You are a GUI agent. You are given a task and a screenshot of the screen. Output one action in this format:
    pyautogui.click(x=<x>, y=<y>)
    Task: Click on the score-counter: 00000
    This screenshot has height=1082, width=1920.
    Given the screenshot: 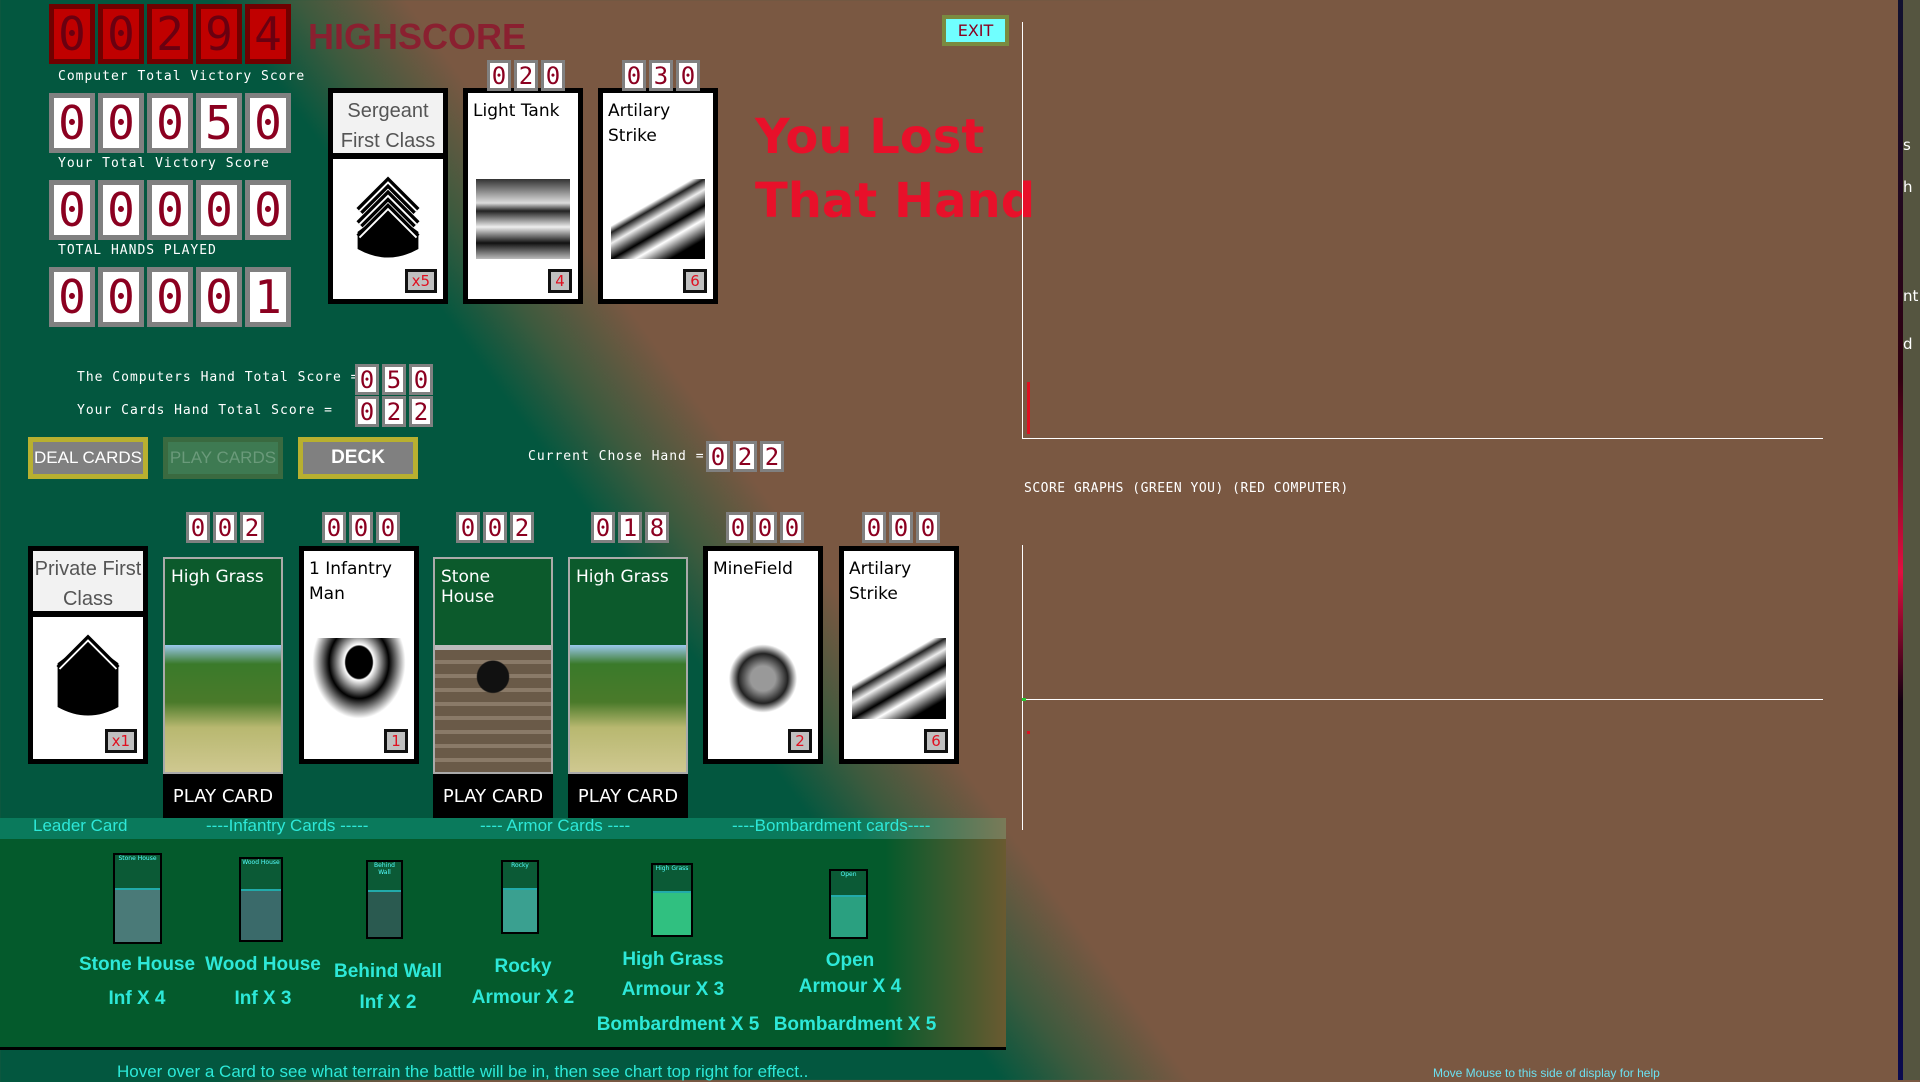 What is the action you would take?
    pyautogui.click(x=170, y=210)
    